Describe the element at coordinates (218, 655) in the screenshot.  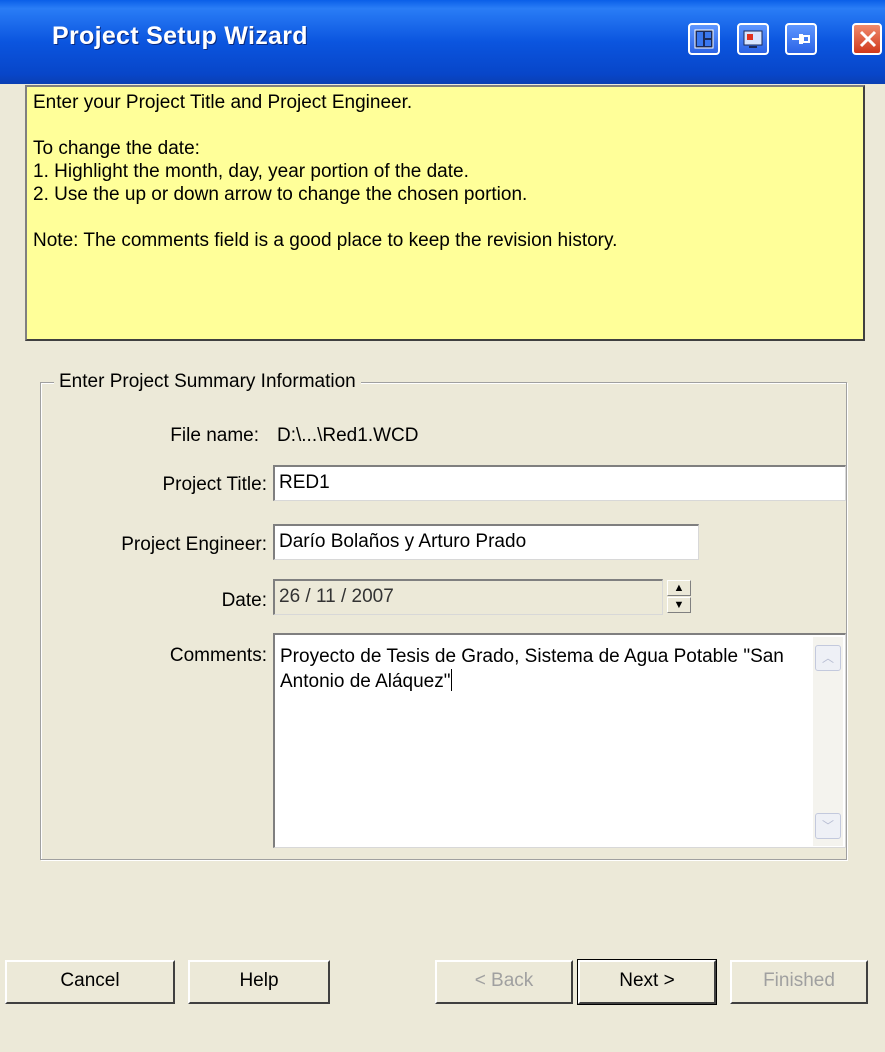
I see `comments-label: Comments:` at that location.